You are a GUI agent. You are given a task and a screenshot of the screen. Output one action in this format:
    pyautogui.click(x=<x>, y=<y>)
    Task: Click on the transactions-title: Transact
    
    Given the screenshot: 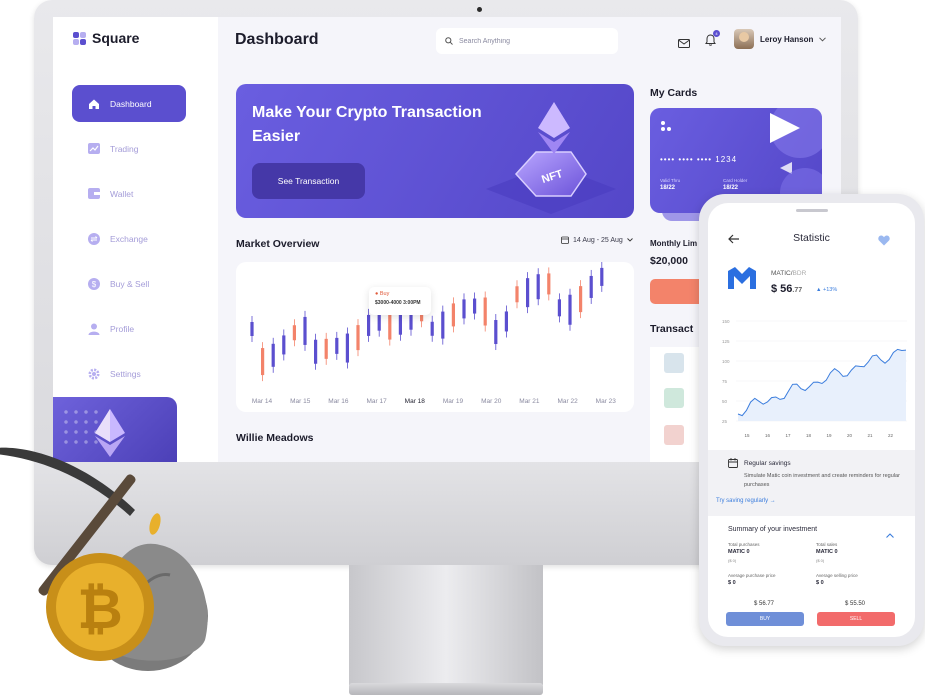 What is the action you would take?
    pyautogui.click(x=672, y=329)
    